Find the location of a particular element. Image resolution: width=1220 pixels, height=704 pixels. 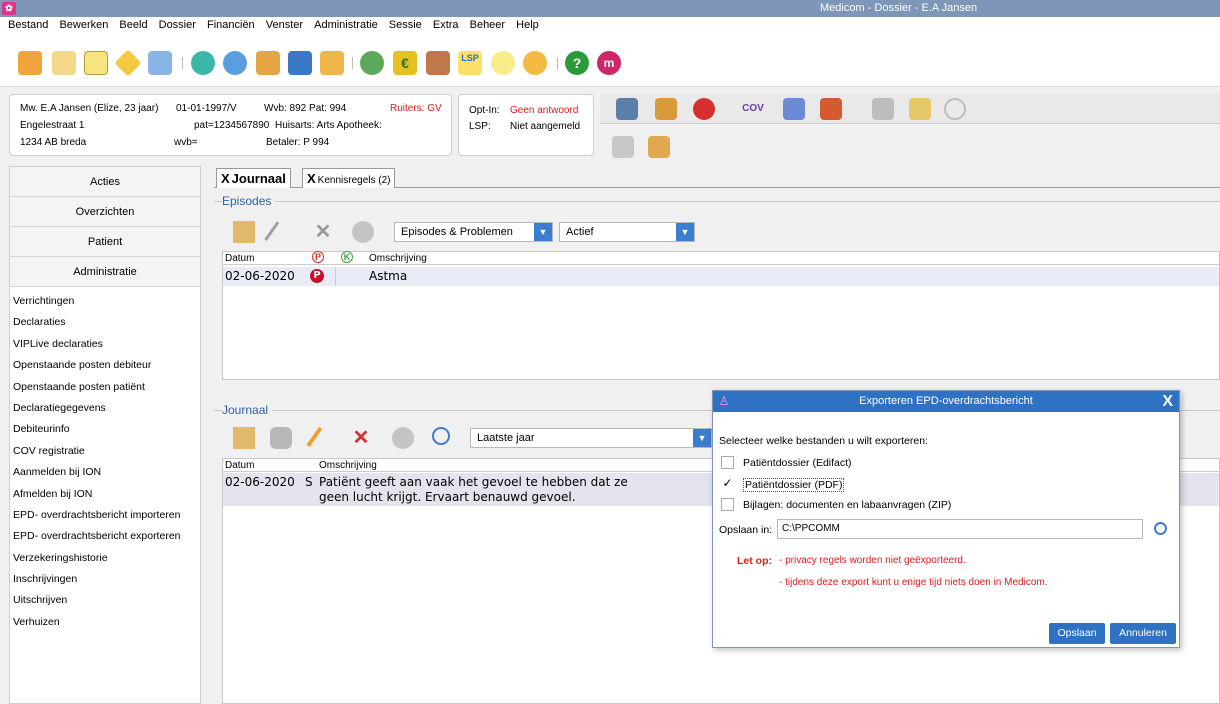

episodes-type-select: Episodes & Problemen ▼ is located at coordinates (473, 232).